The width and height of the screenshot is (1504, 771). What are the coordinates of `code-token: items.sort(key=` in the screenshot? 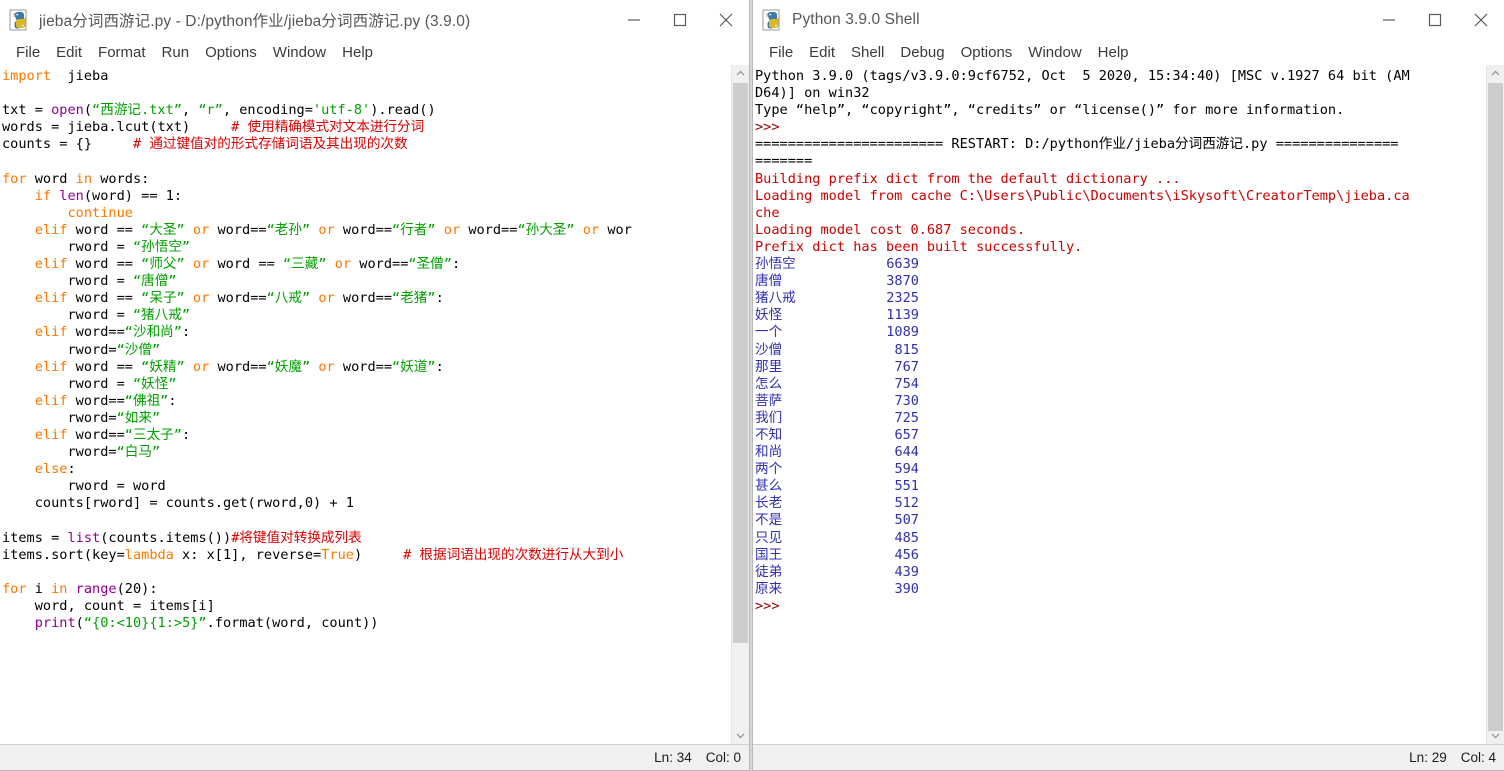 It's located at (63, 554).